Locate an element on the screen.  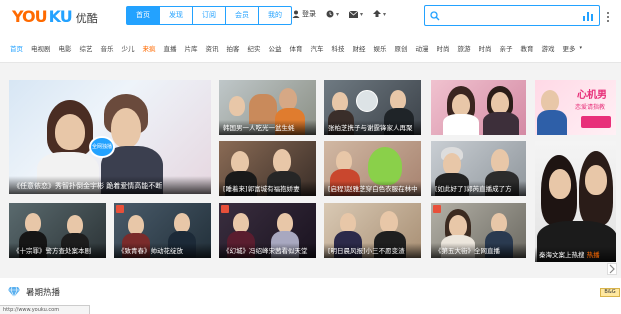
search-input is located at coordinates (508, 15).